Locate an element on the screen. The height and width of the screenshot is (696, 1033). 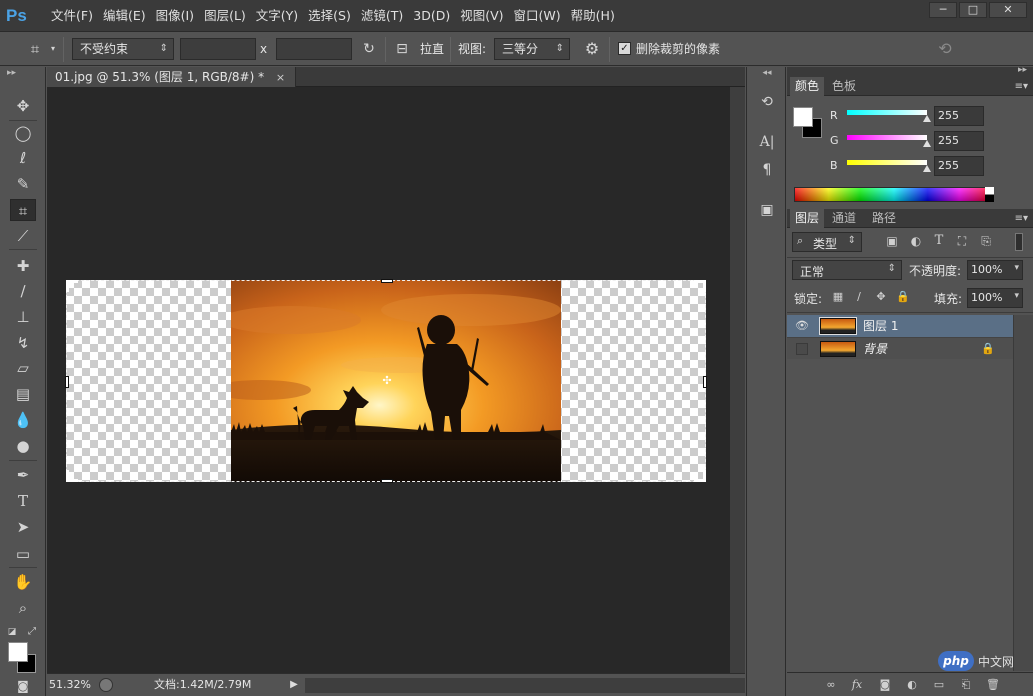
r-slider is located at coordinates (887, 112).